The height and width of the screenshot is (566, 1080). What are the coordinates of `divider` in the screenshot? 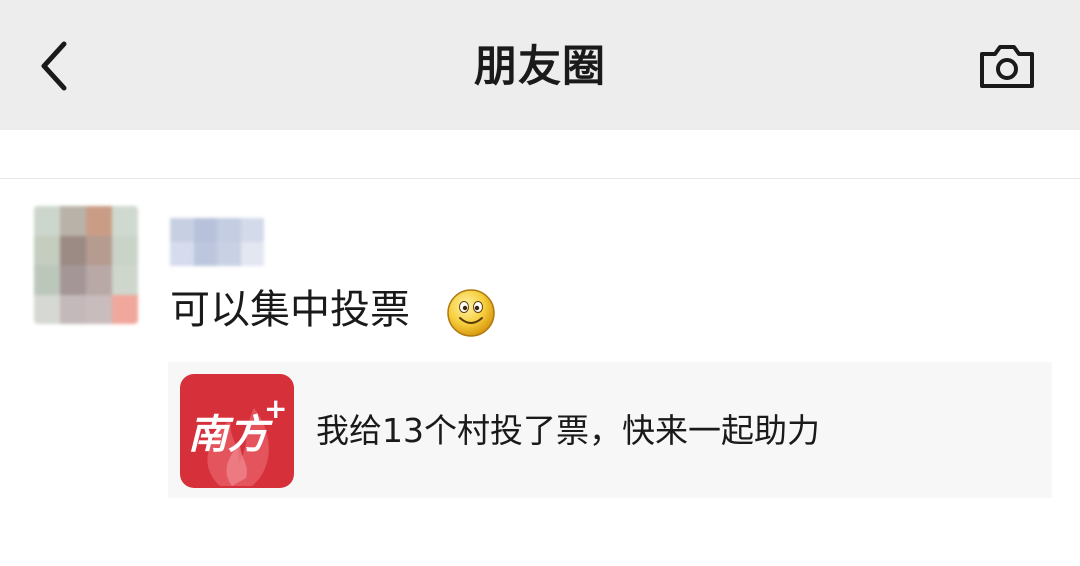 It's located at (540, 178).